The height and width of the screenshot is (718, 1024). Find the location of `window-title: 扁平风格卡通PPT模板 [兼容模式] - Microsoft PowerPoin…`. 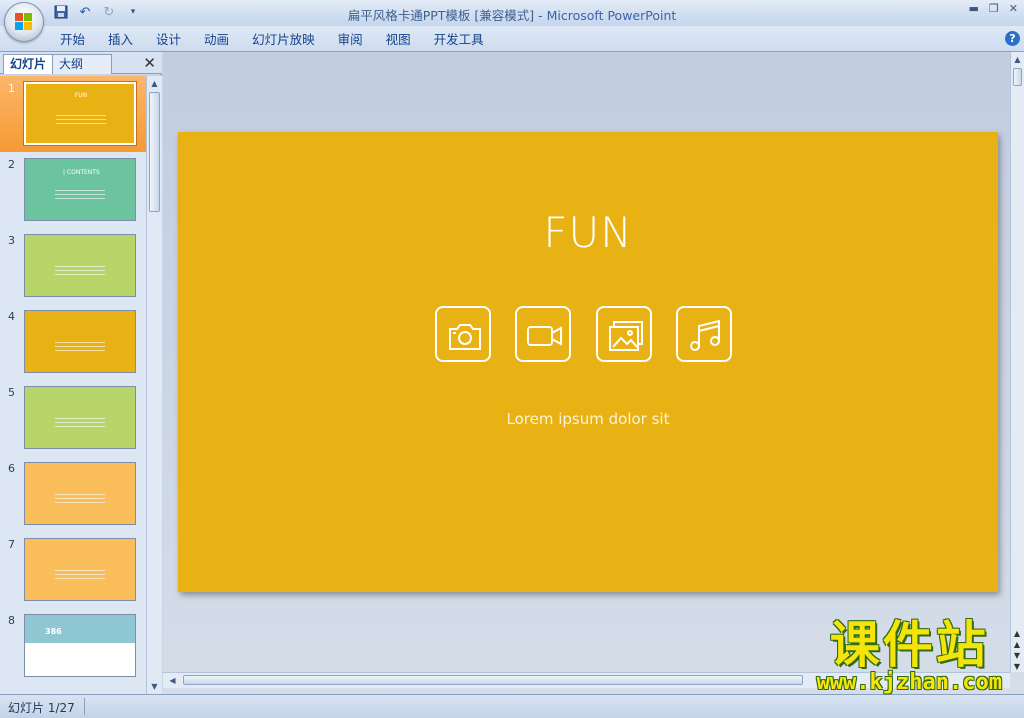

window-title: 扁平风格卡通PPT模板 [兼容模式] - Microsoft PowerPoin… is located at coordinates (512, 15).